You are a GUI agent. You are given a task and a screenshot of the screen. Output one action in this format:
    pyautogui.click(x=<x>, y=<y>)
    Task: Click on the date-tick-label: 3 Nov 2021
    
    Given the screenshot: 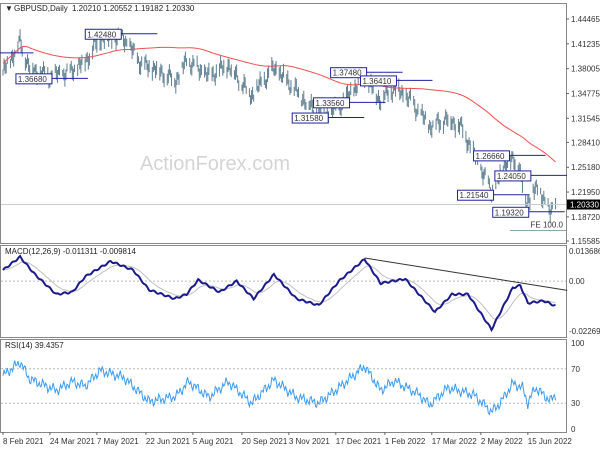 What is the action you would take?
    pyautogui.click(x=309, y=441)
    